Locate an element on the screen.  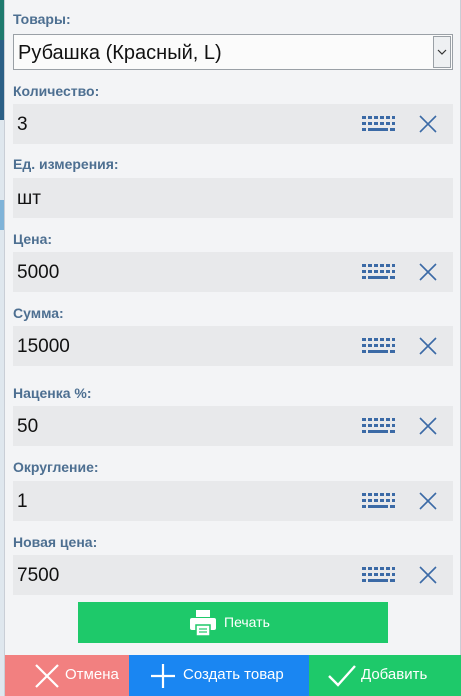
quantity-field: 3 is located at coordinates (233, 124).